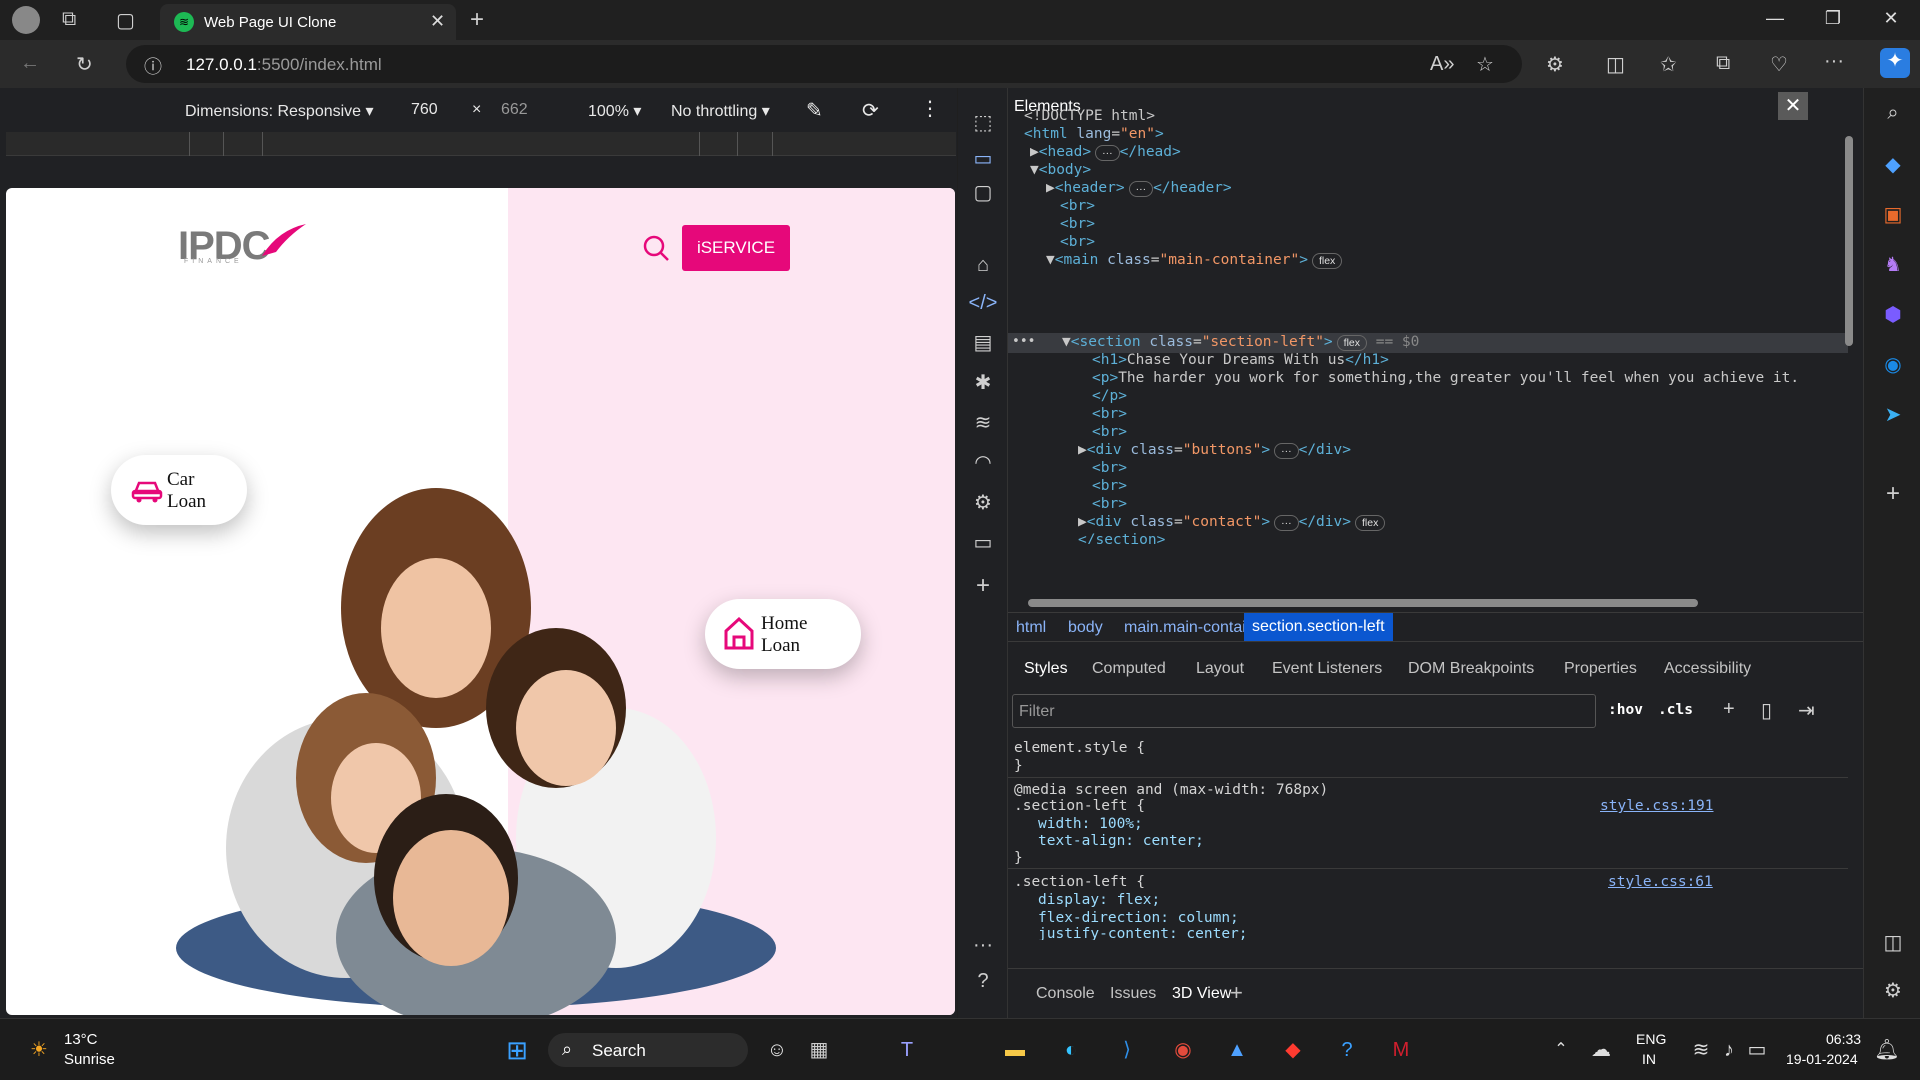 The width and height of the screenshot is (1920, 1080). What do you see at coordinates (1139, 188) in the screenshot?
I see `dom-header: ▶<header> ··· </header>` at bounding box center [1139, 188].